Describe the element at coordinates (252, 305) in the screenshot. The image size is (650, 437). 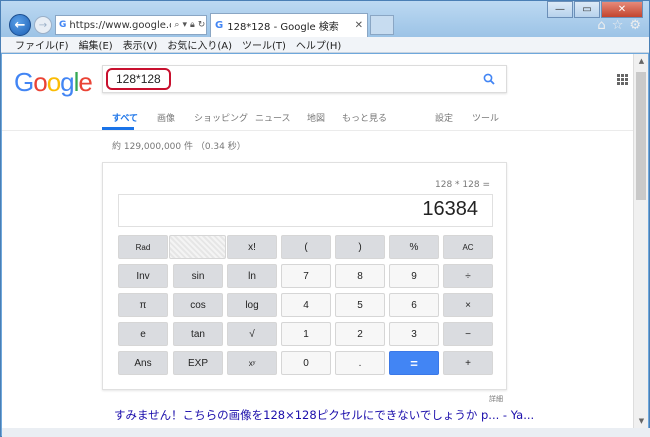
I see `key-log: log` at that location.